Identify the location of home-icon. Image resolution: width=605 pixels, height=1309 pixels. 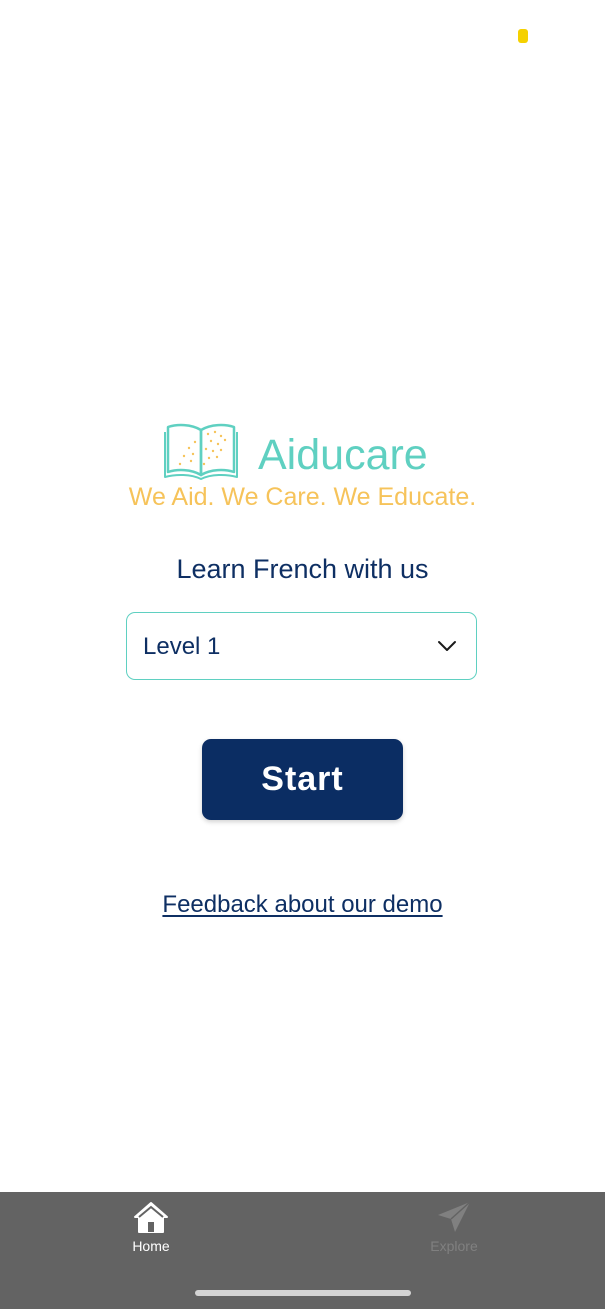
(151, 1217).